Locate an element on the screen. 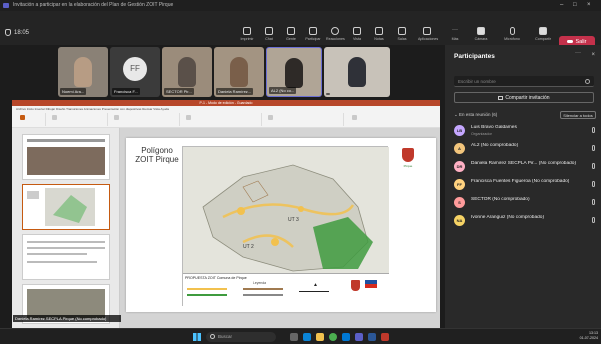 The width and height of the screenshot is (601, 344). scale-bar is located at coordinates (314, 291).